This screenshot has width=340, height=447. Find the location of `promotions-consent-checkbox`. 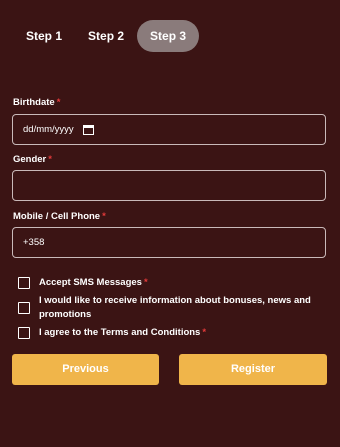

promotions-consent-checkbox is located at coordinates (24, 308).